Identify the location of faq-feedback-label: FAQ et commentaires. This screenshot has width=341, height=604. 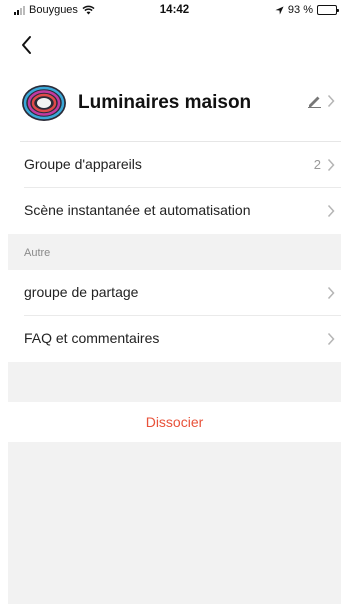
(92, 338).